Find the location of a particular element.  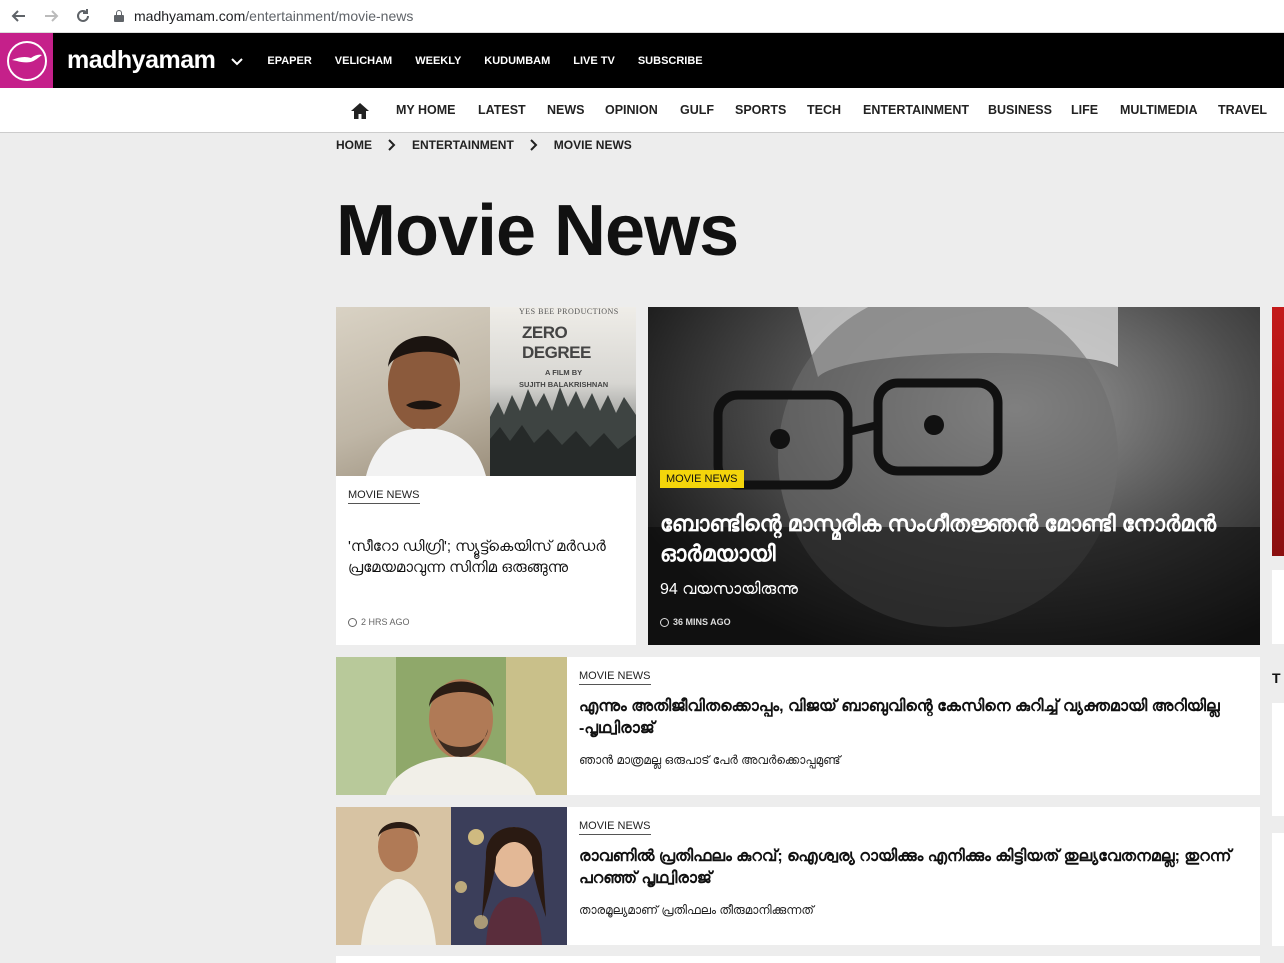

breadcrumb-entertainment: ENTERTAINMENT is located at coordinates (463, 145).